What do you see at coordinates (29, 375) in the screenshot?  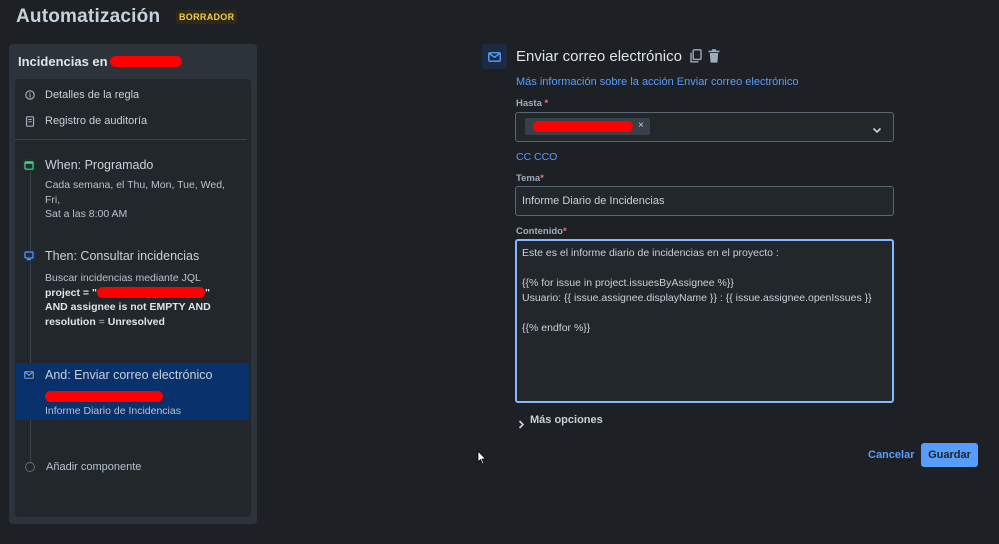 I see `email-icon` at bounding box center [29, 375].